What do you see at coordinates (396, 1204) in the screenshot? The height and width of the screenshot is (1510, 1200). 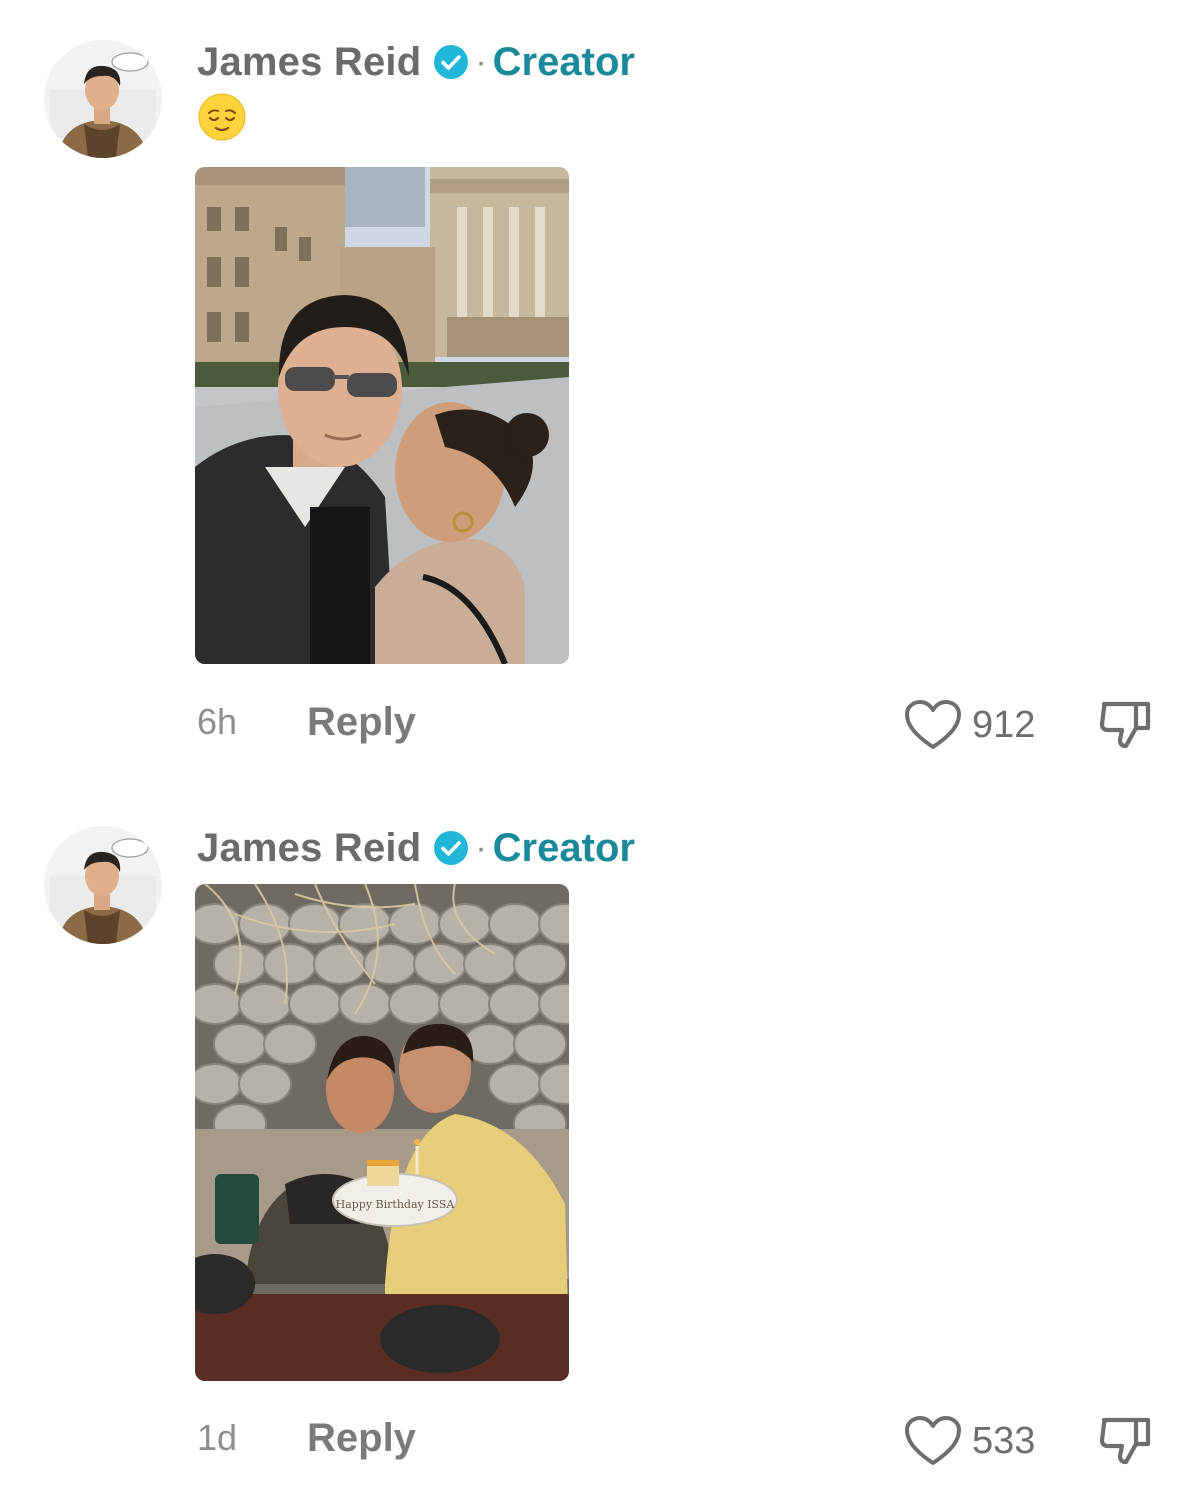 I see `plate-writing: Happy Birthday ISSA` at bounding box center [396, 1204].